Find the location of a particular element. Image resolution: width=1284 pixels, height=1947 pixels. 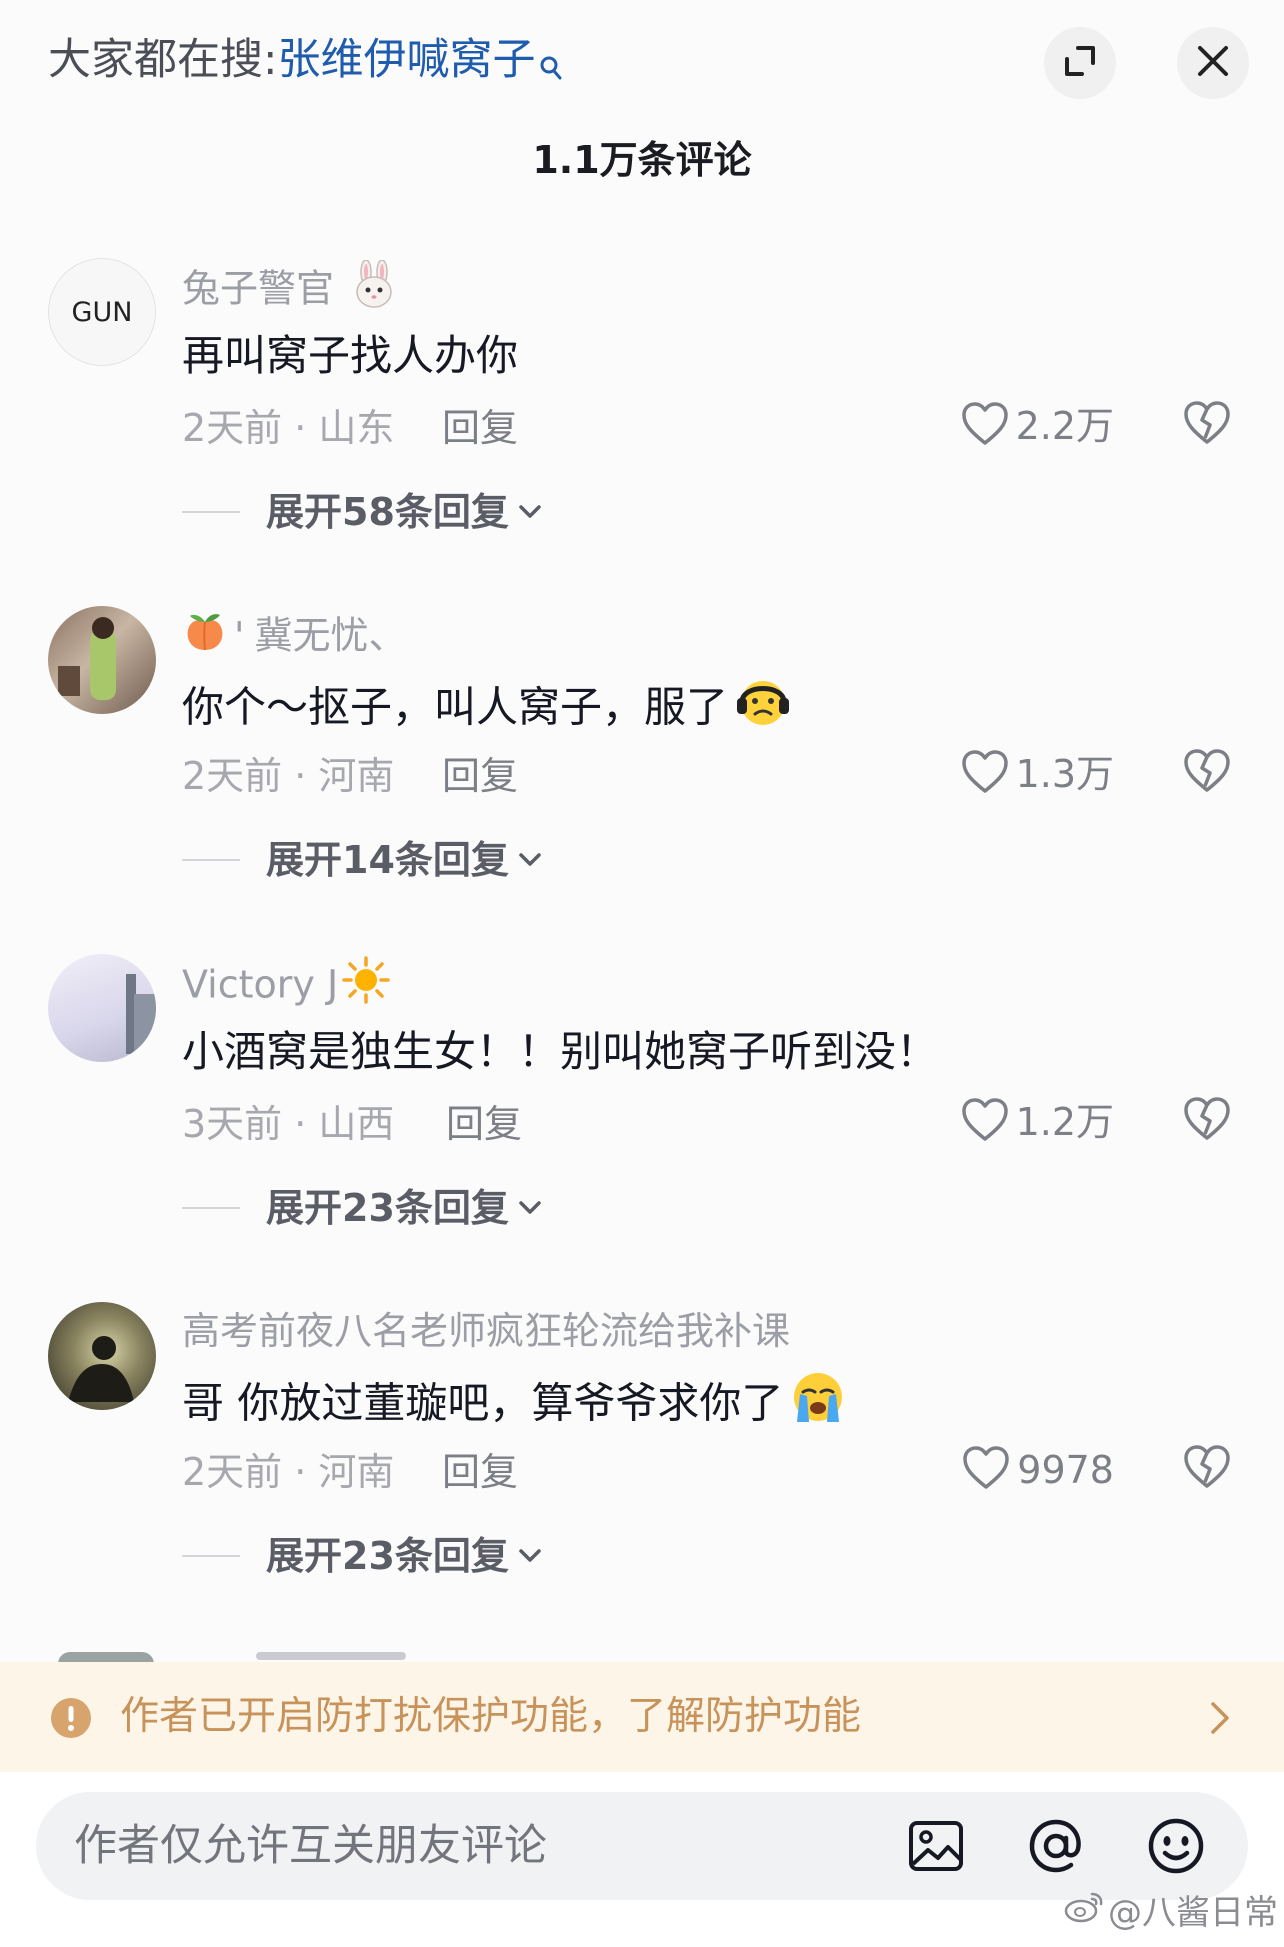

mention-icon is located at coordinates (1056, 1846).